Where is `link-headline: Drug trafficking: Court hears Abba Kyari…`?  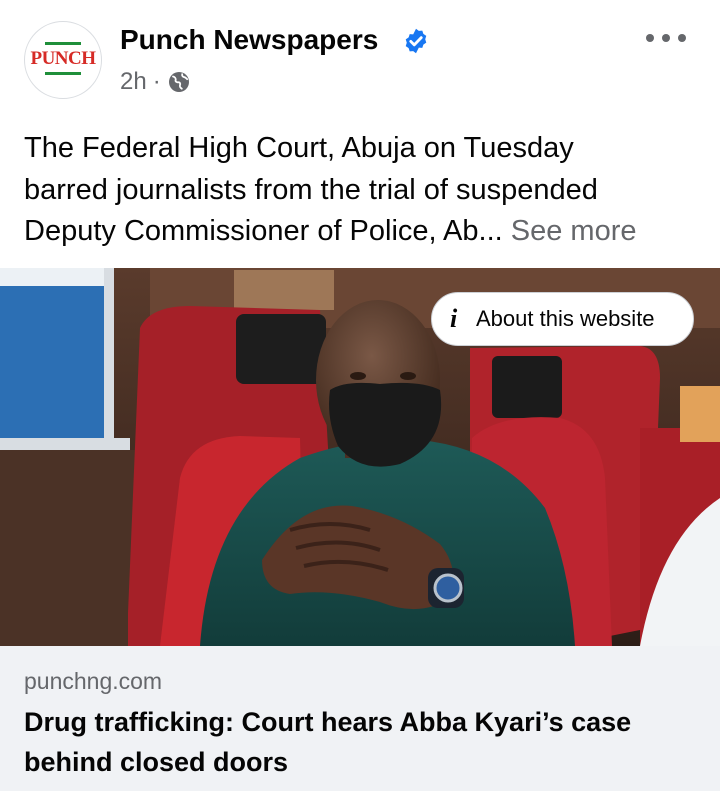 link-headline: Drug trafficking: Court hears Abba Kyari… is located at coordinates (360, 742).